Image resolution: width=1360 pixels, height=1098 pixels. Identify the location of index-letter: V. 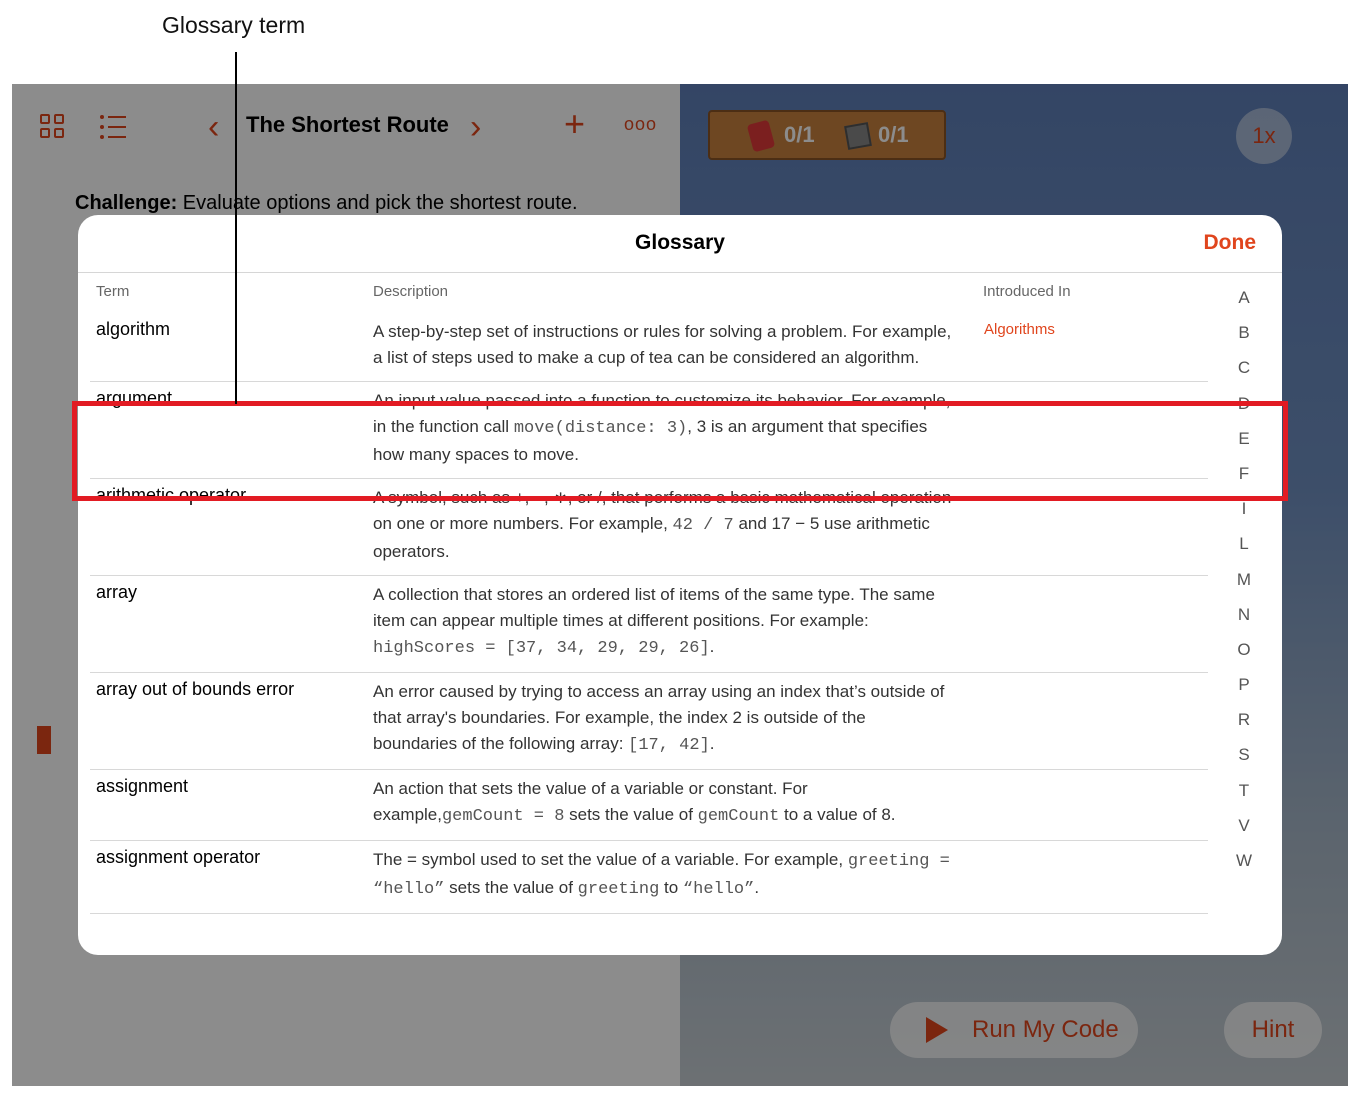
(1244, 830).